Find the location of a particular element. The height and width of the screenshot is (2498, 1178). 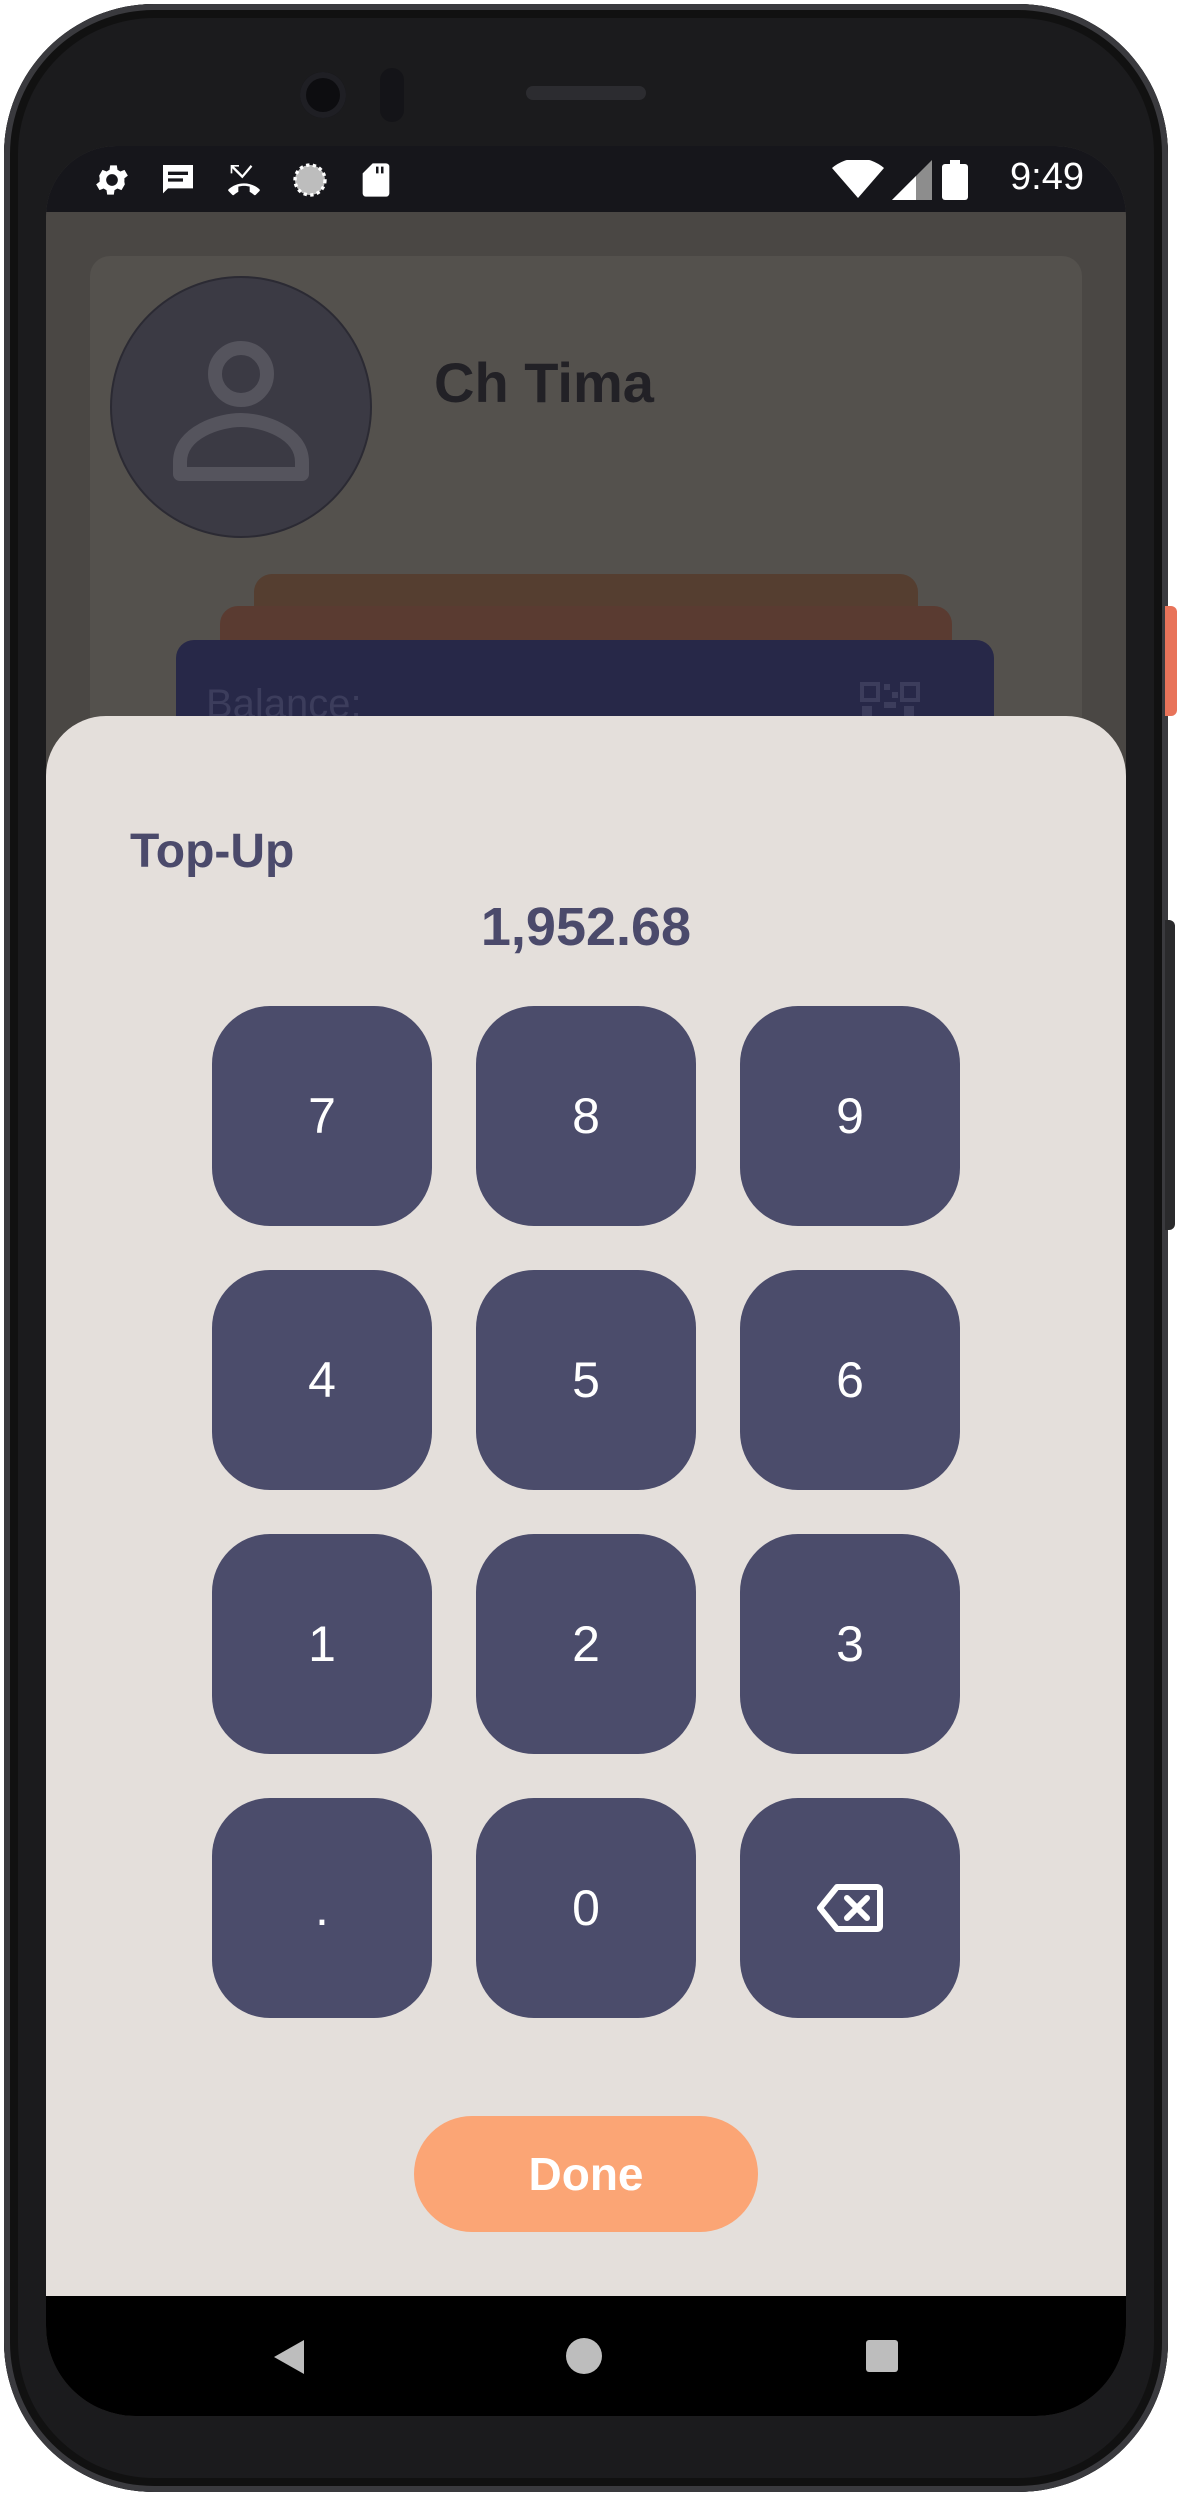

backspace-icon is located at coordinates (850, 1908).